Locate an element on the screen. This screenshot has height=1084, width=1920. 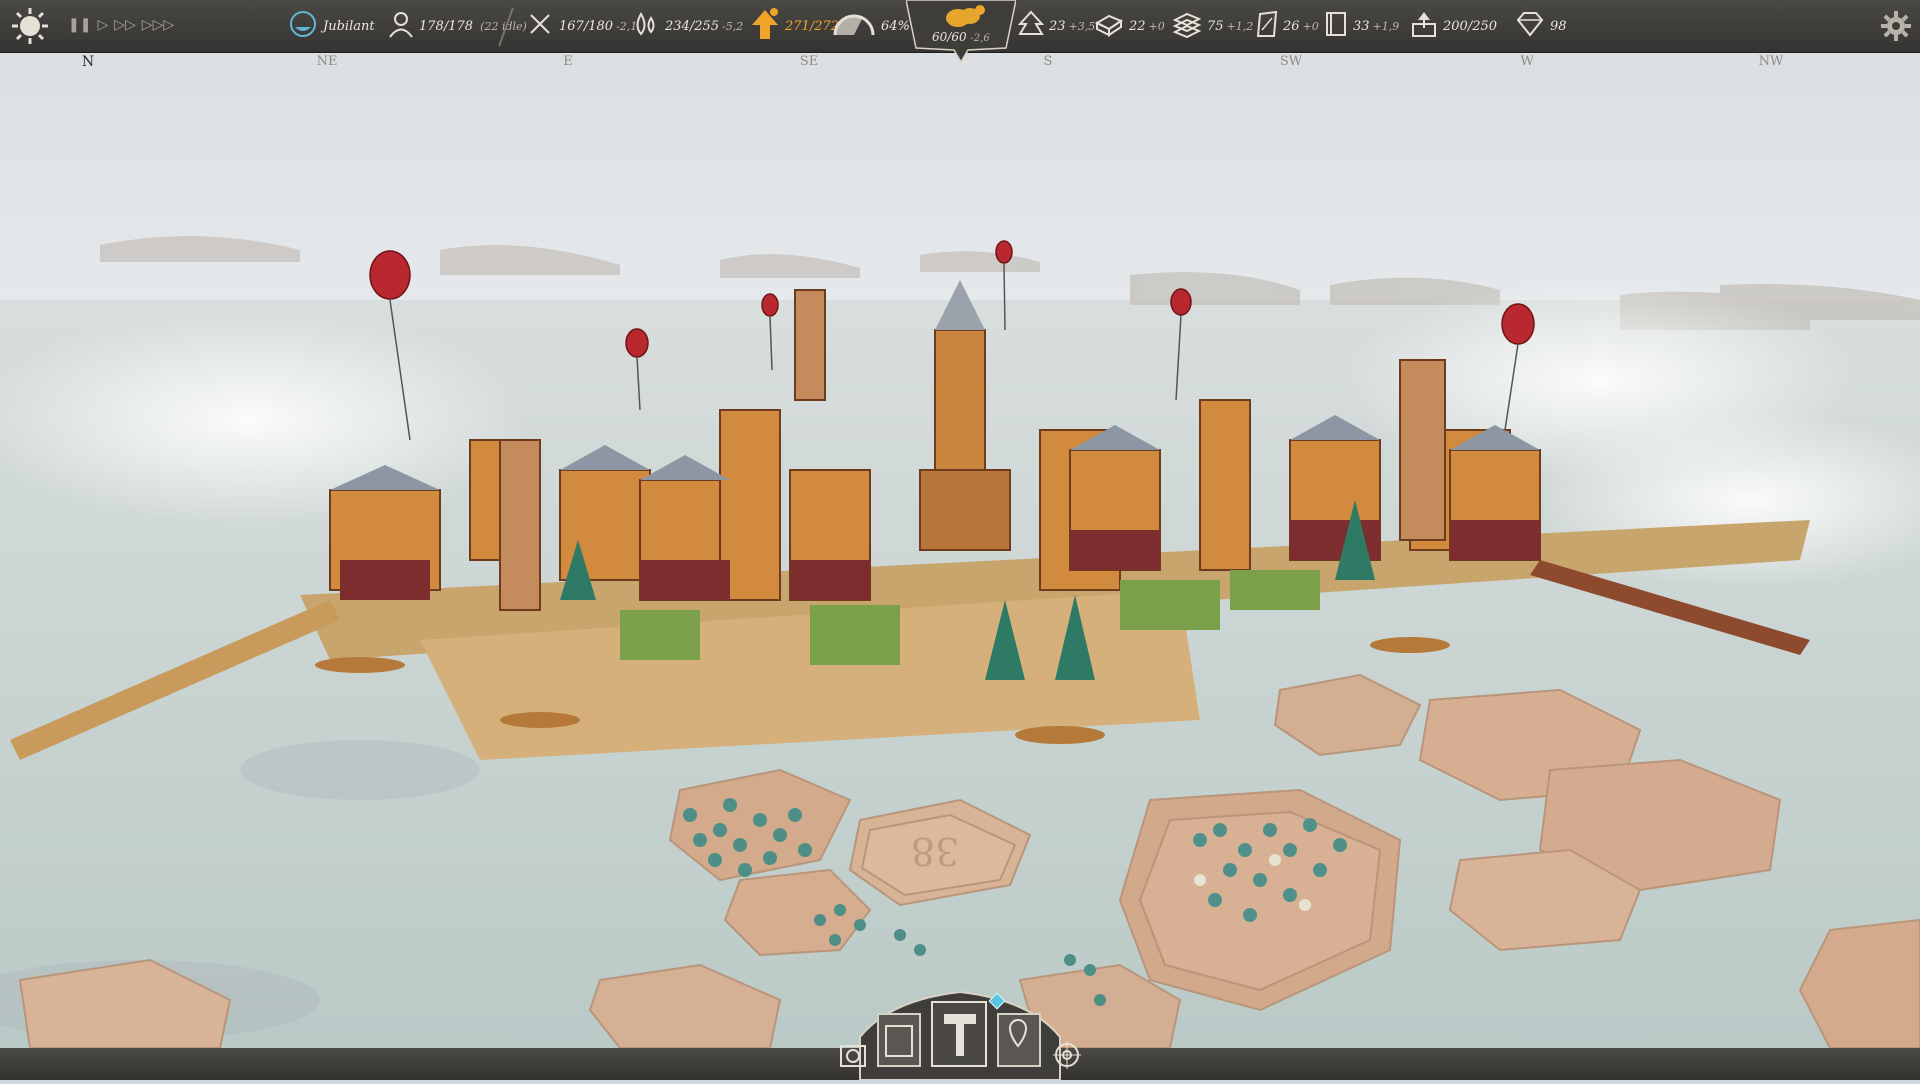
day-night-indicator is located at coordinates (30, 26).